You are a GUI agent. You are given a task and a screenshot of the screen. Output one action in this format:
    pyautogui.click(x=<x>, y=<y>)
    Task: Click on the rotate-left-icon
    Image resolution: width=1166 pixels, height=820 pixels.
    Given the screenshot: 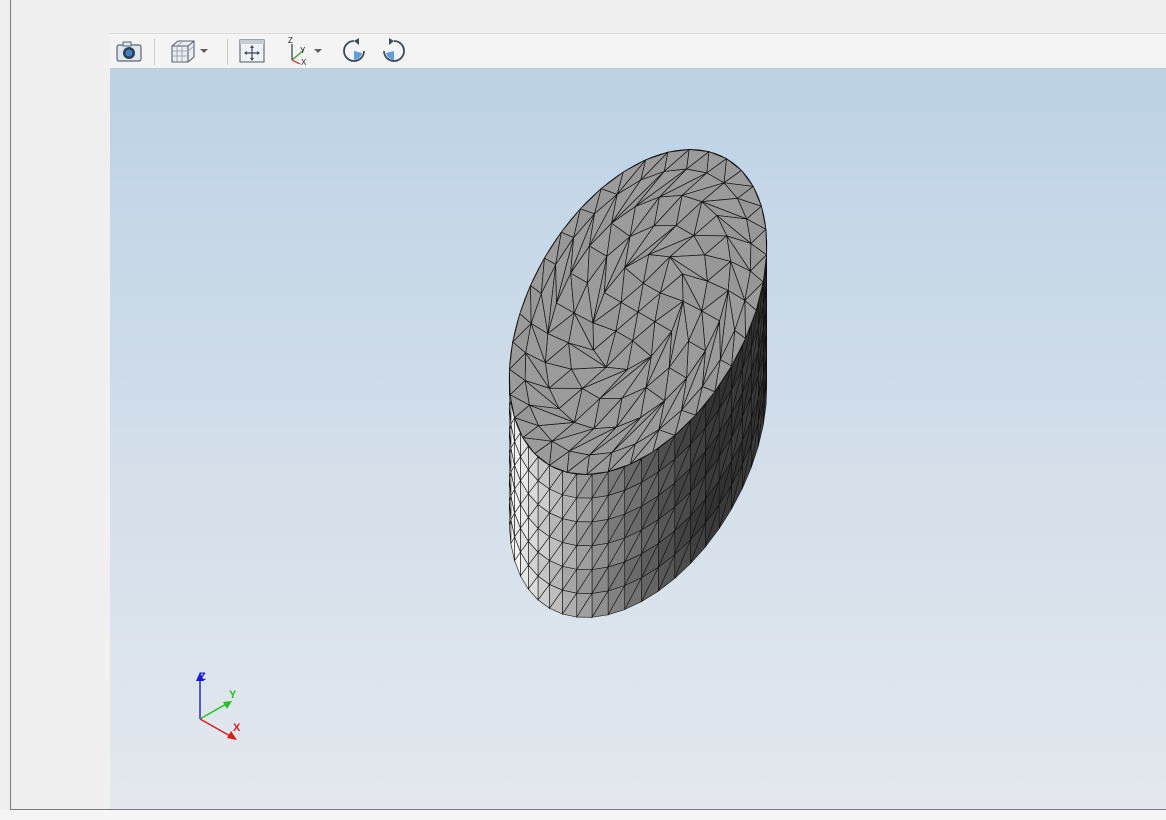 What is the action you would take?
    pyautogui.click(x=354, y=50)
    